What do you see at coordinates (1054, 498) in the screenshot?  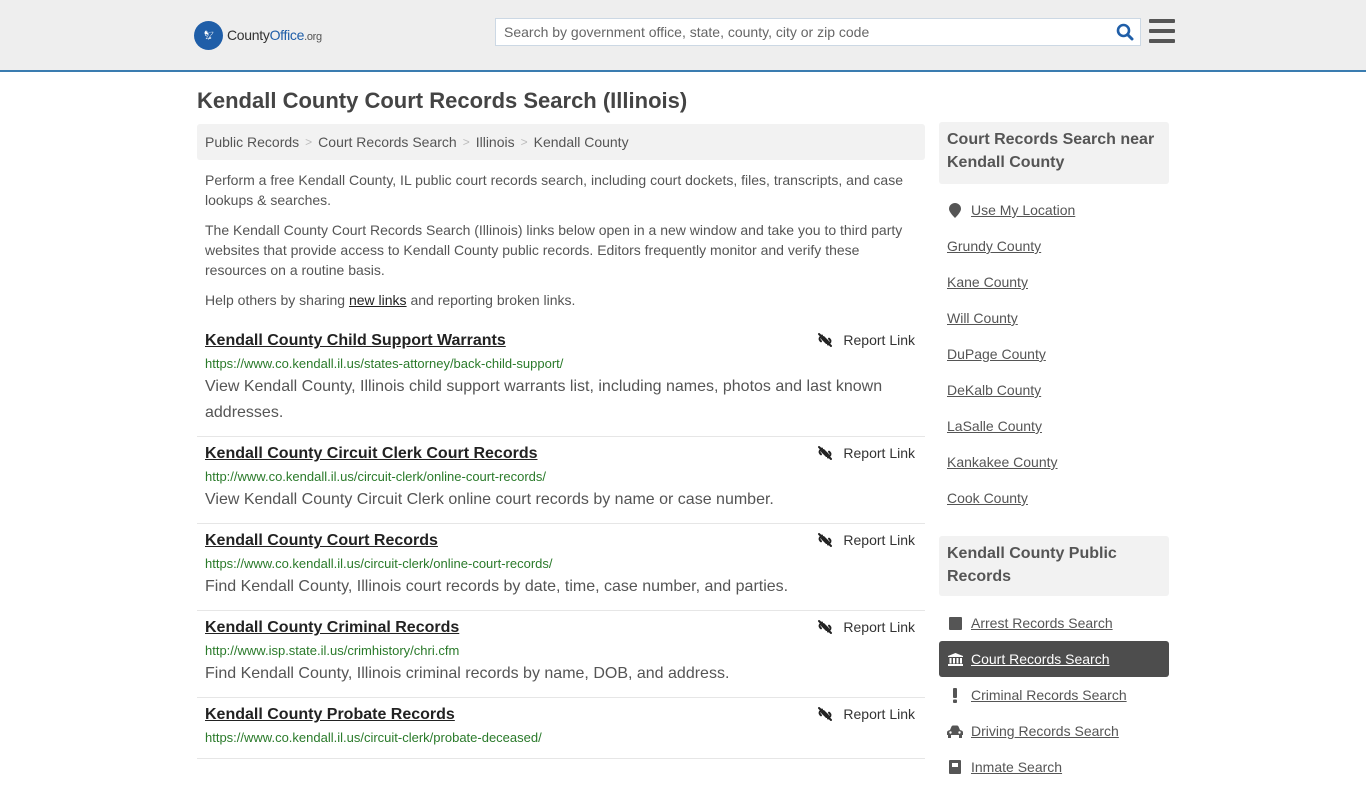 I see `nearby-county-item: Cook County` at bounding box center [1054, 498].